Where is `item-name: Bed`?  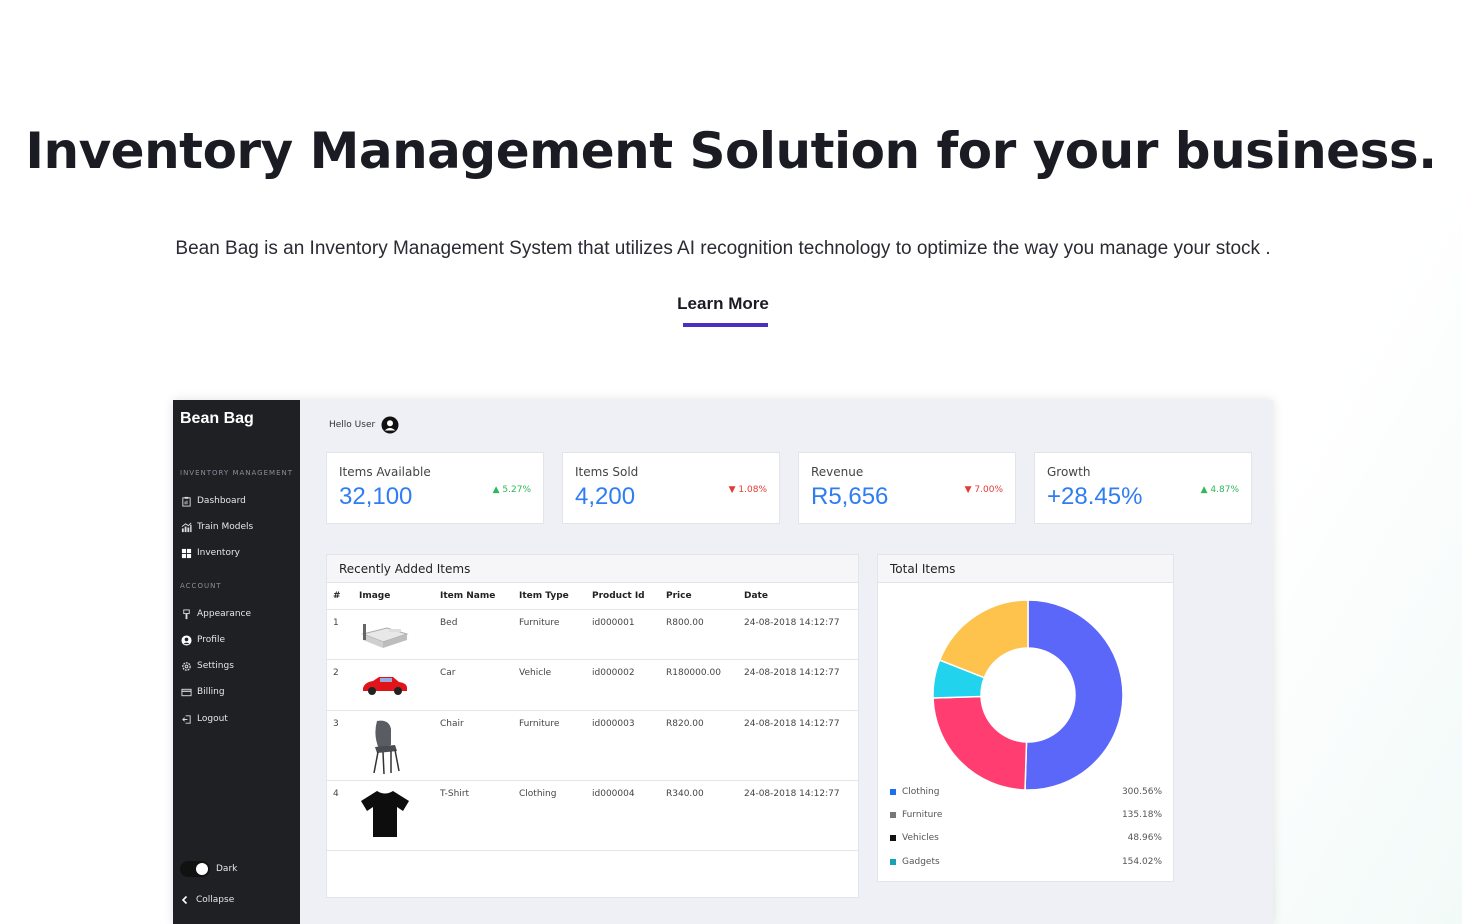 item-name: Bed is located at coordinates (473, 634).